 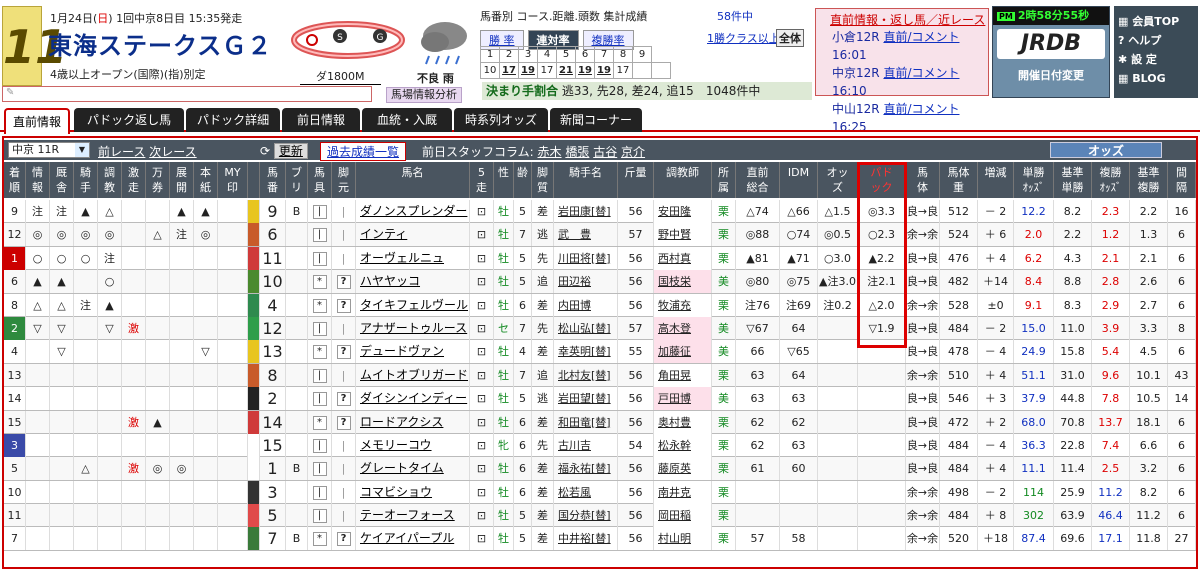 I want to click on col-header-24: 直前 総合, so click(x=758, y=180).